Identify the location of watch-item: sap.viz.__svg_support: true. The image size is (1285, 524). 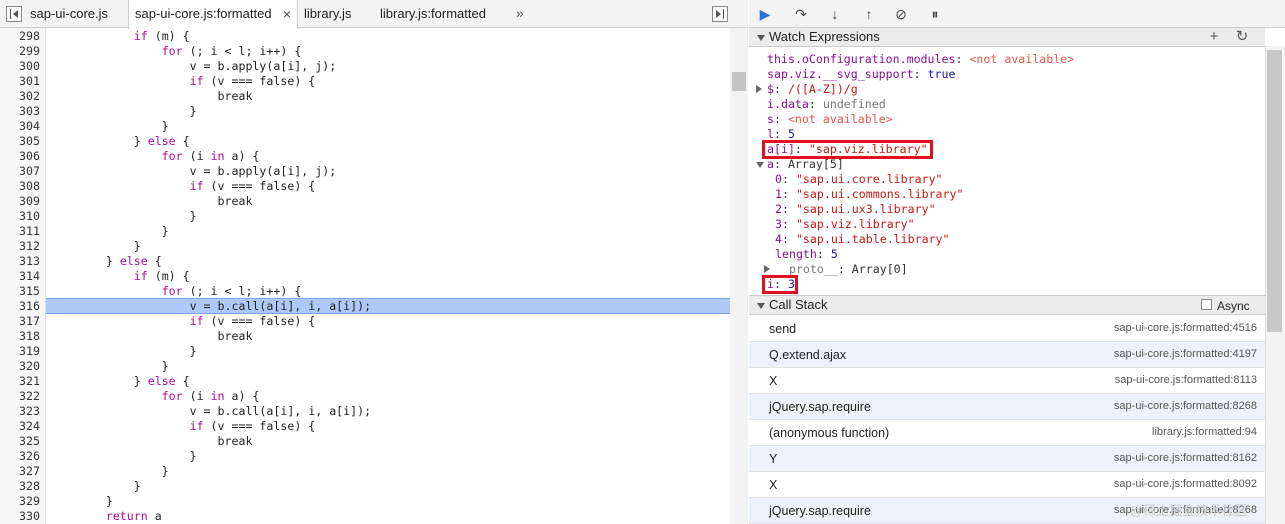
(861, 74).